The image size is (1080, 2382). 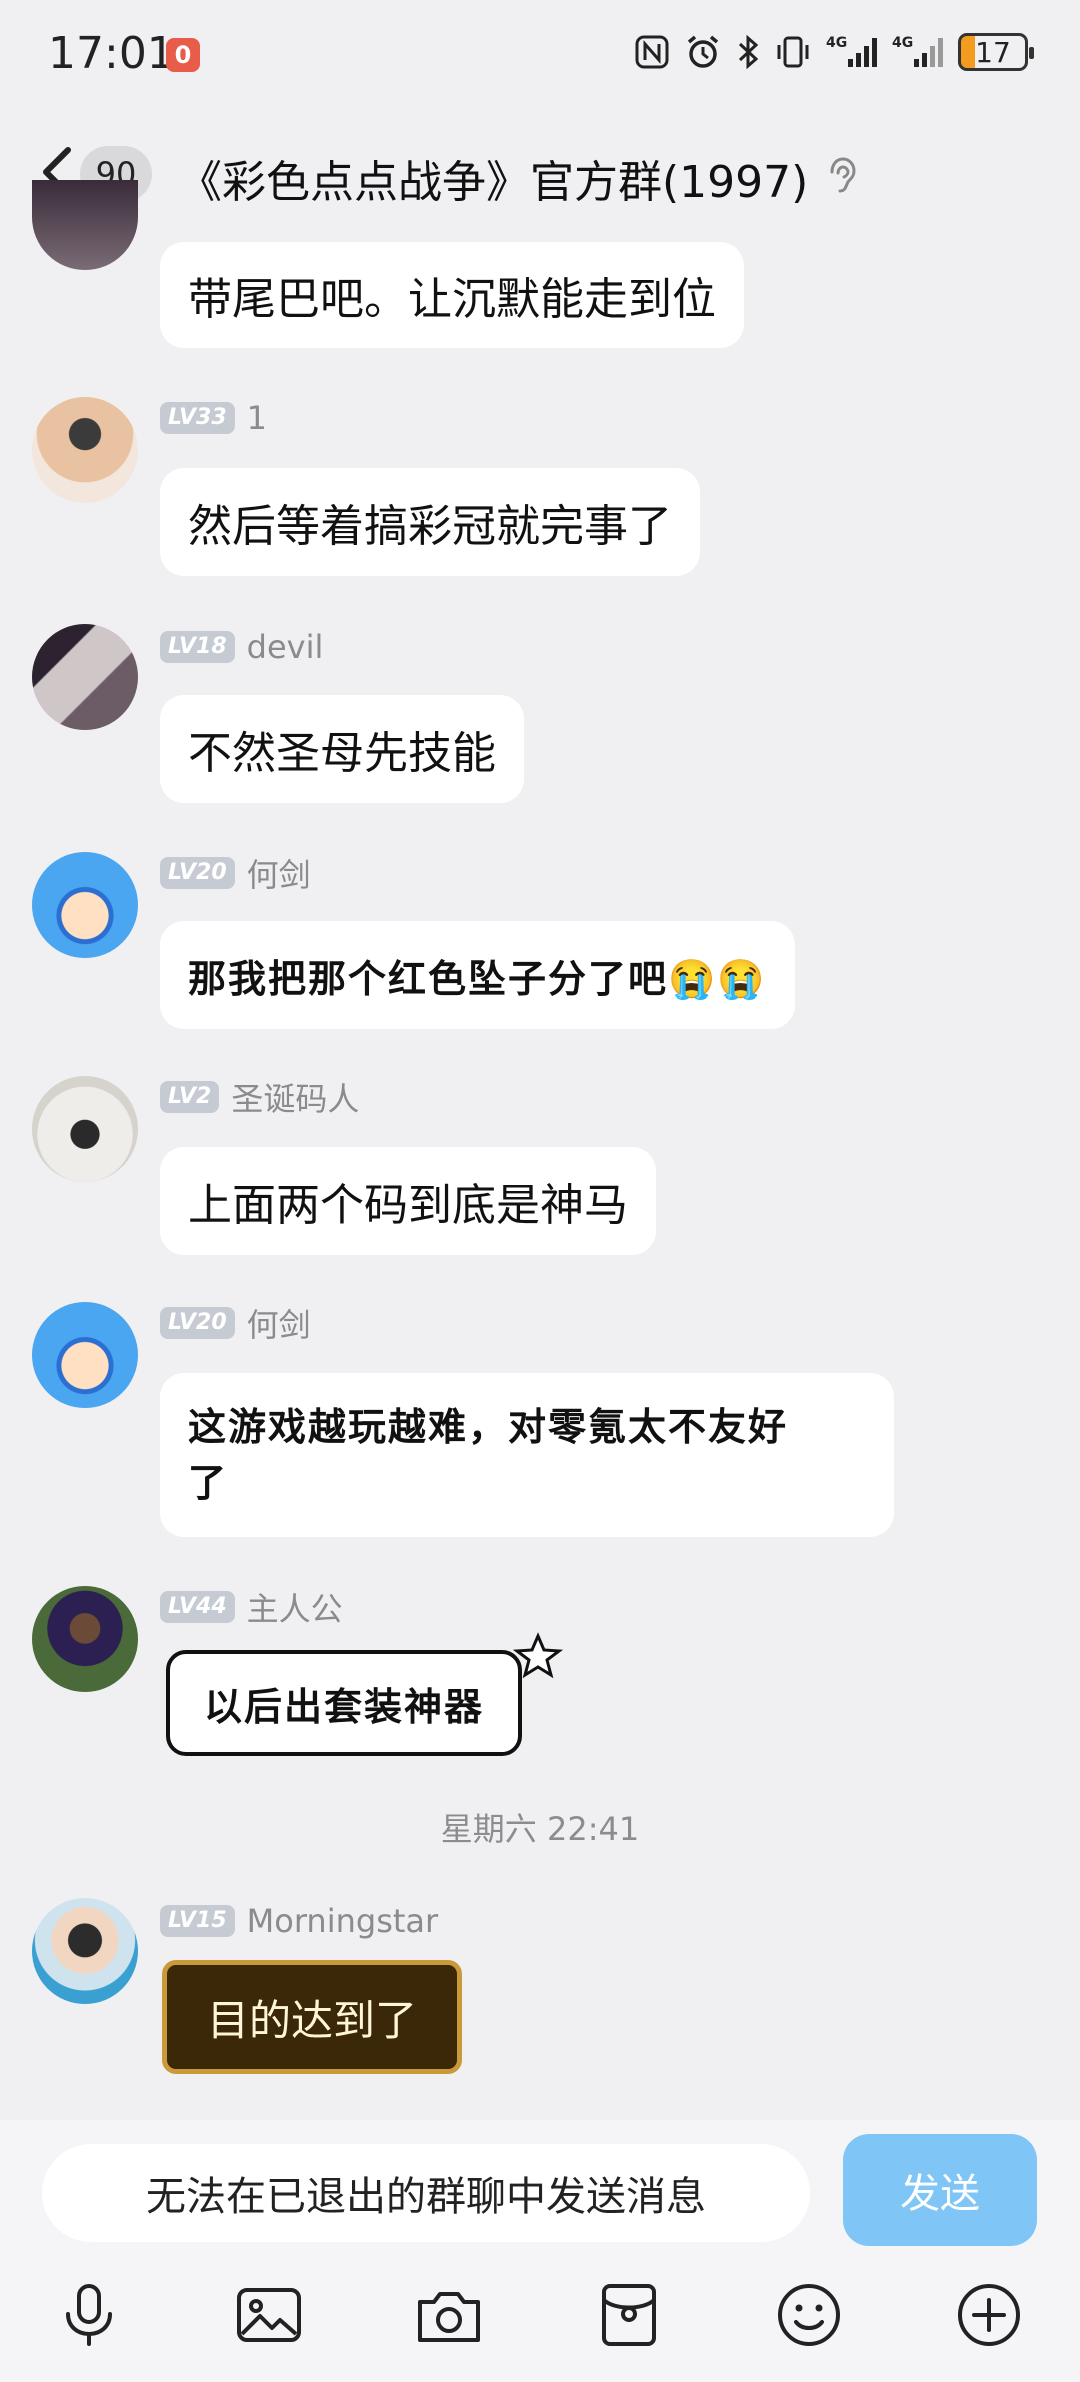 I want to click on message-text: 带尾巴吧。让沉默能走到位, so click(x=452, y=299).